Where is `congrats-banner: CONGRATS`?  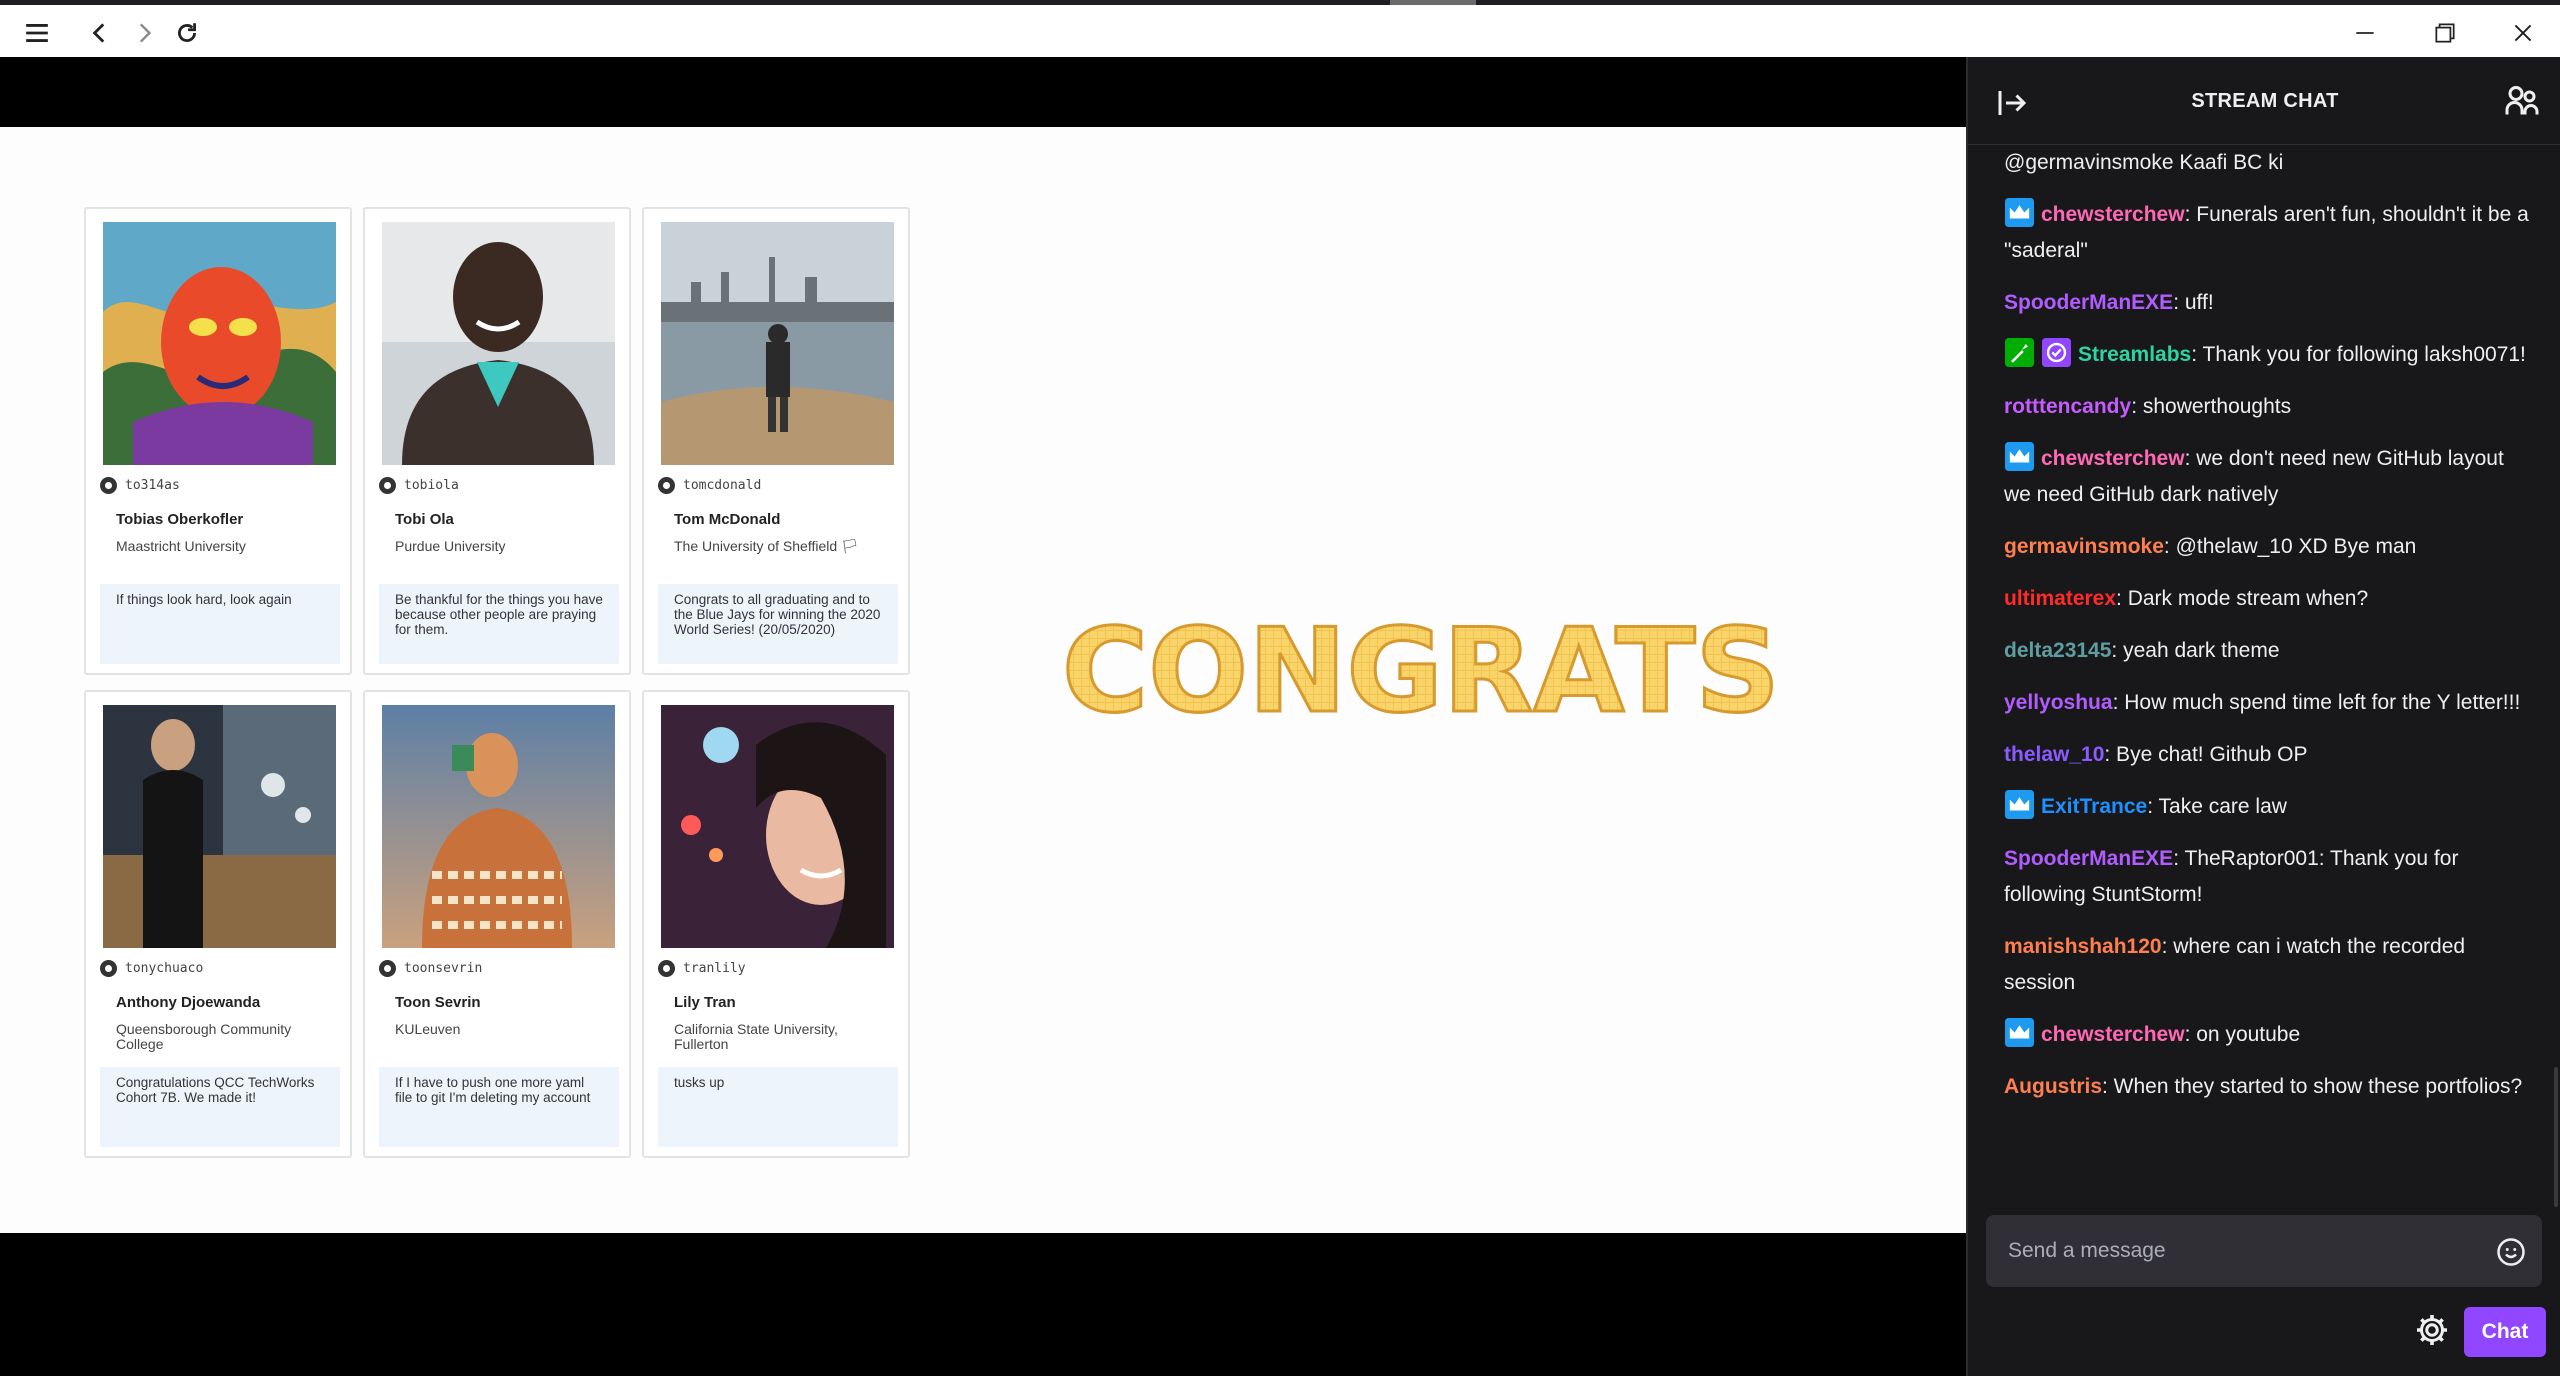 congrats-banner: CONGRATS is located at coordinates (1421, 664).